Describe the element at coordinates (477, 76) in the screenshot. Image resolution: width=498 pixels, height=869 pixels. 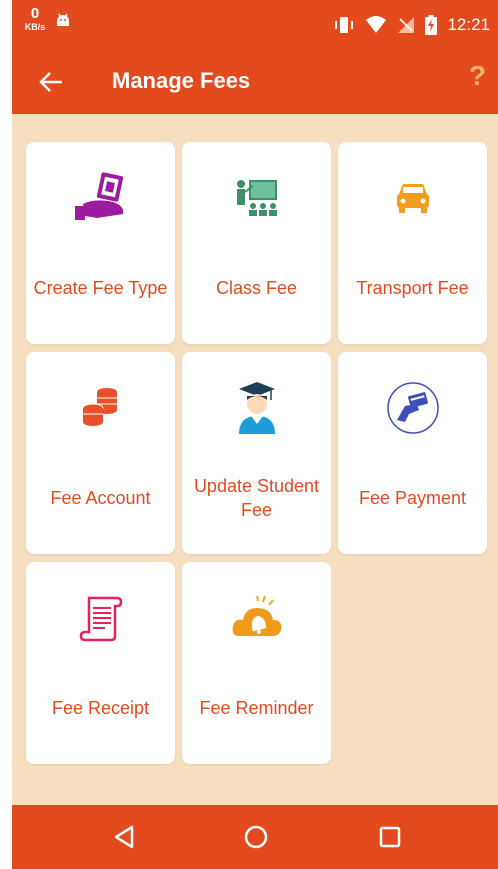
I see `help-icon: ?` at that location.